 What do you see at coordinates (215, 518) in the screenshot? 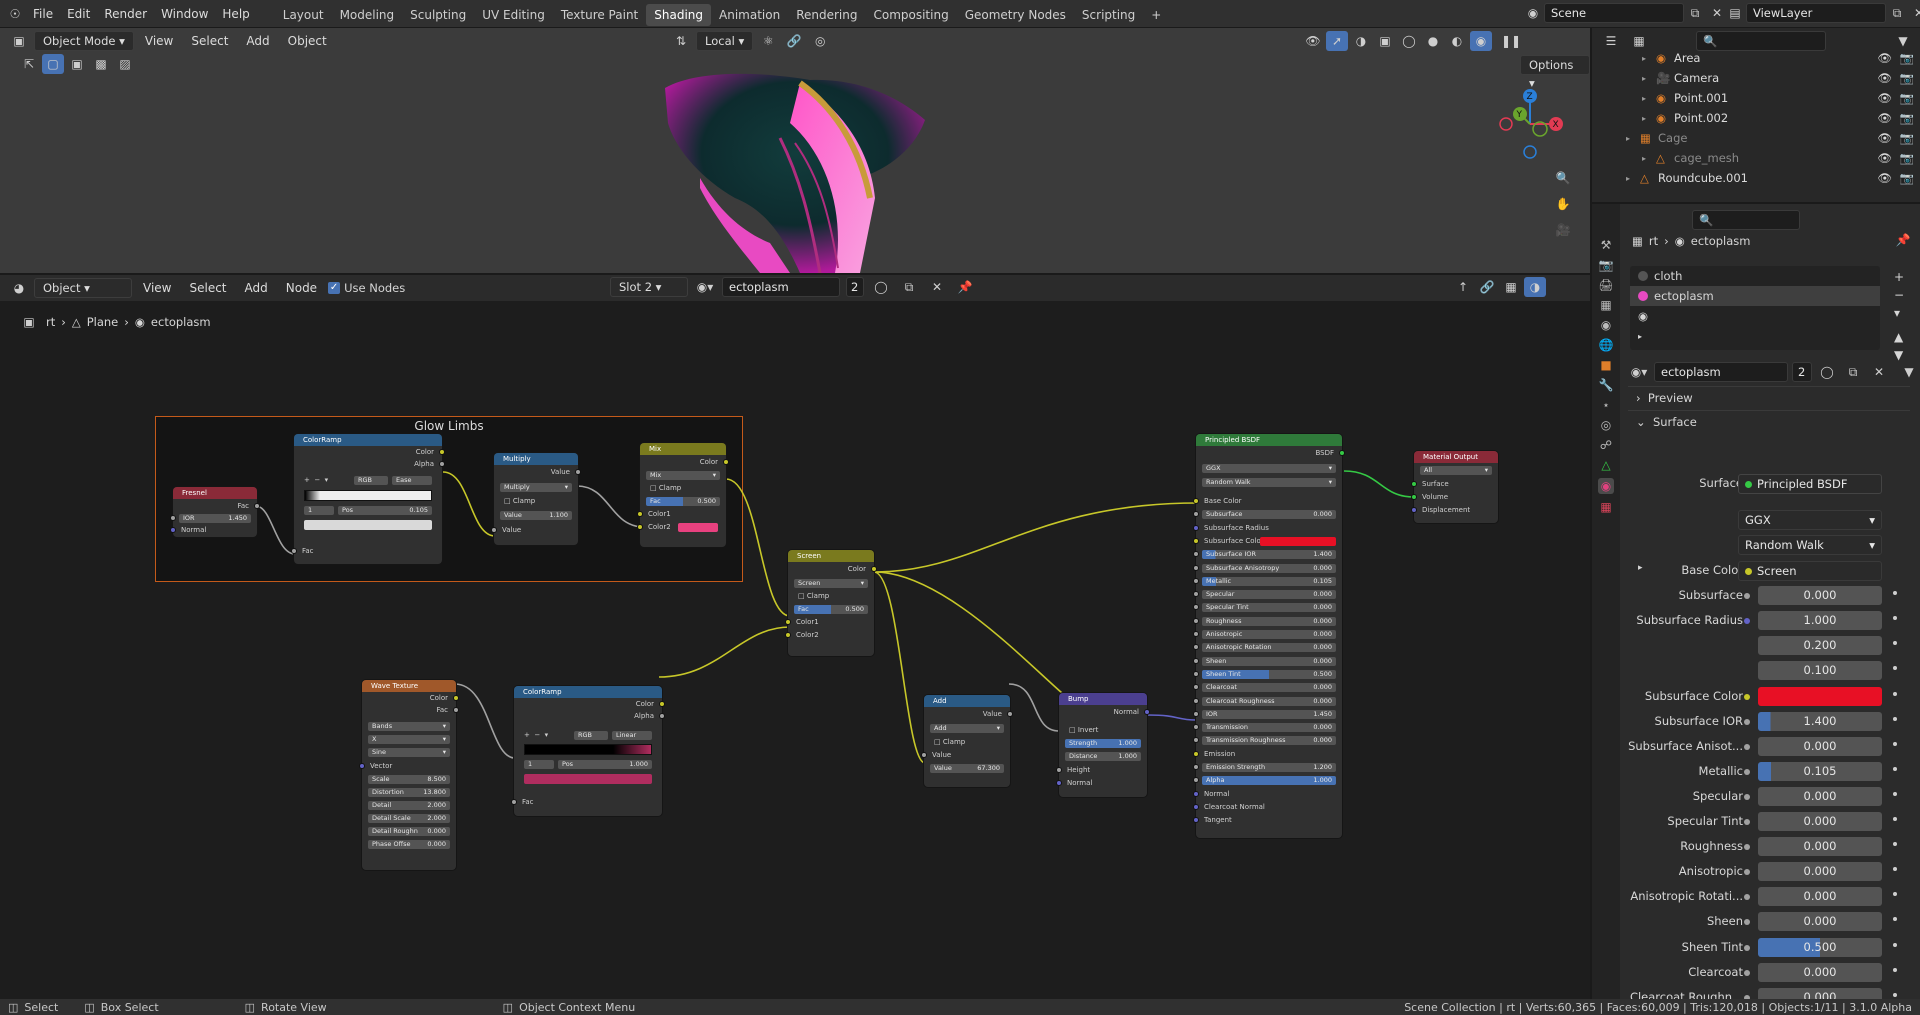
I see `fresnel-ior-field: IOR 1.450` at bounding box center [215, 518].